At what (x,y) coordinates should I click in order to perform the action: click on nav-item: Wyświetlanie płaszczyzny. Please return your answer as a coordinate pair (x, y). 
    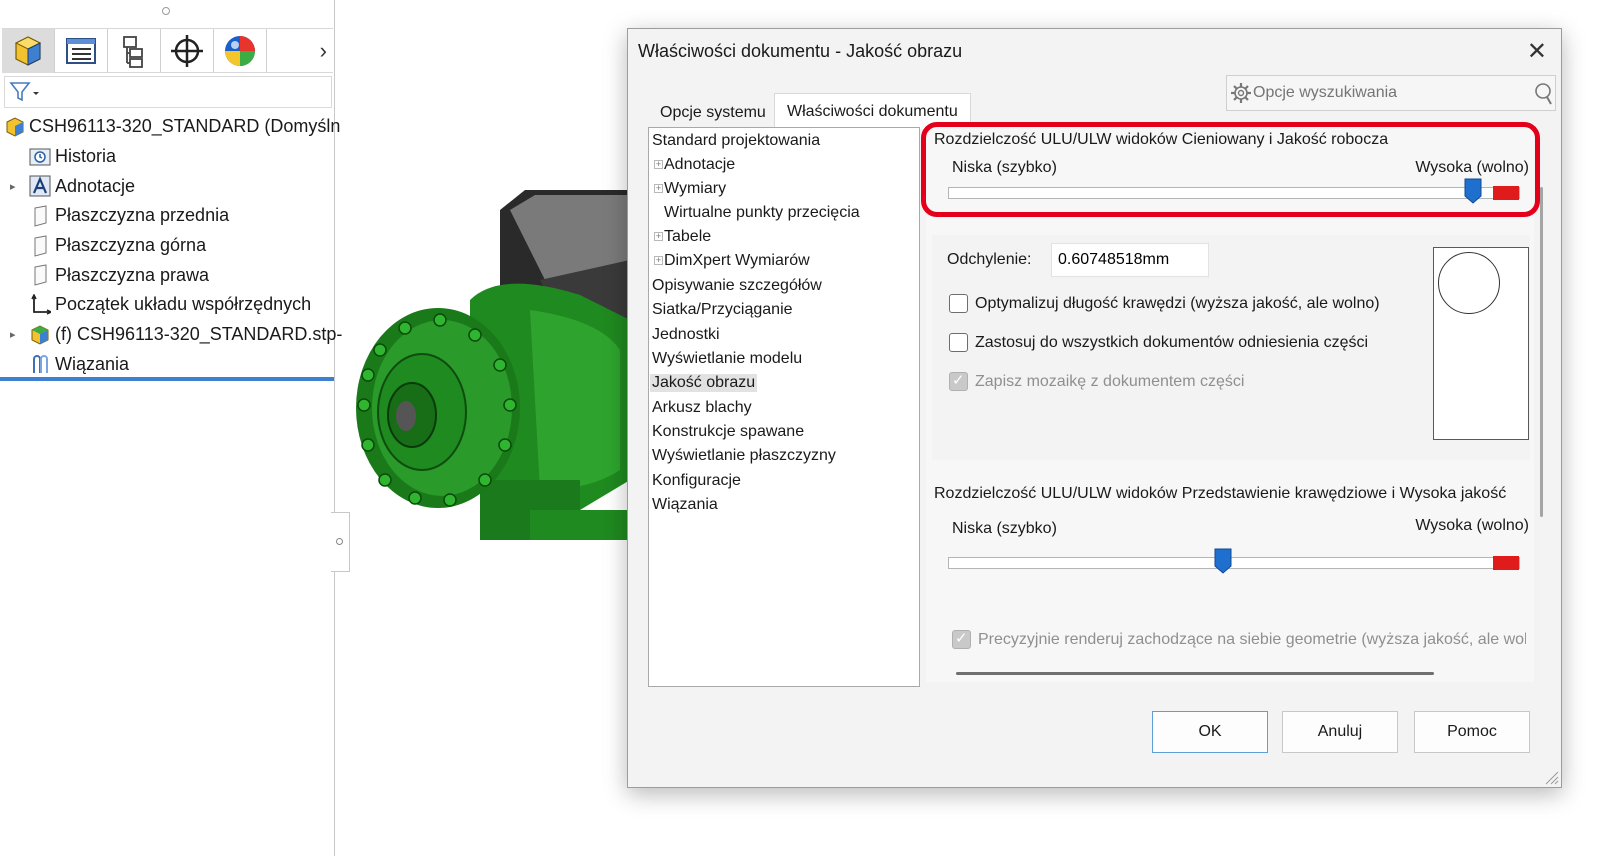
    Looking at the image, I should click on (744, 456).